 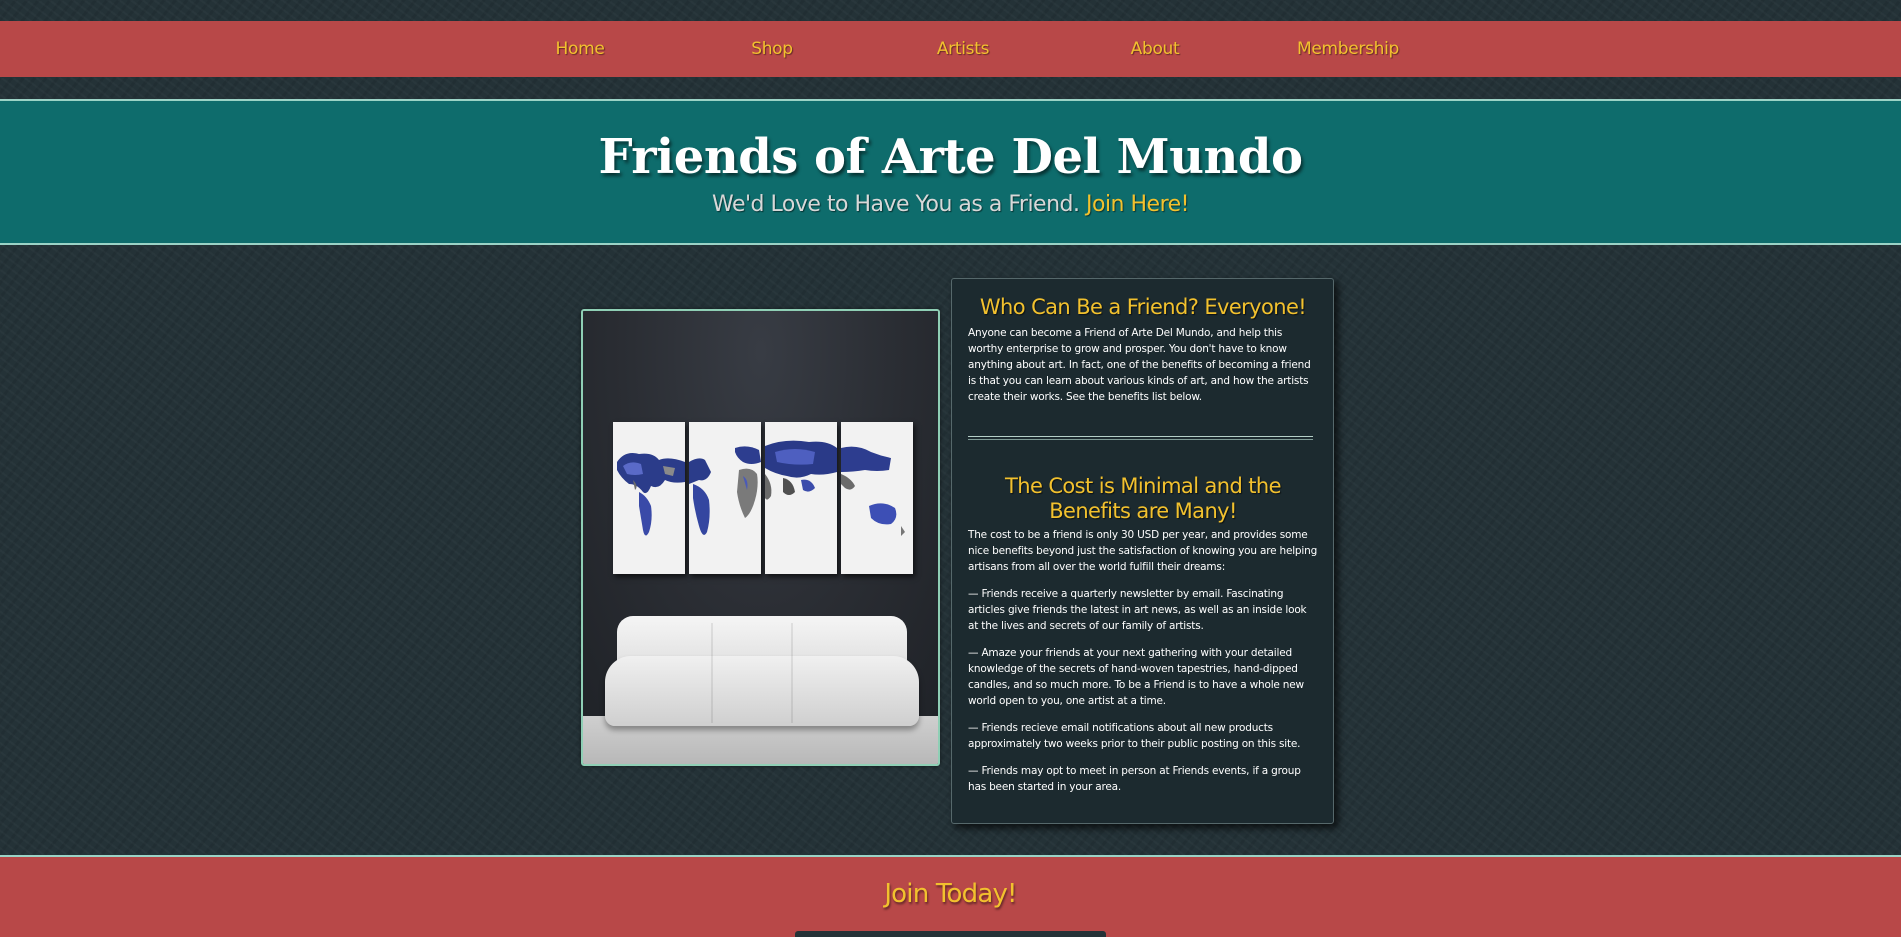 What do you see at coordinates (762, 691) in the screenshot?
I see `sofa-seat` at bounding box center [762, 691].